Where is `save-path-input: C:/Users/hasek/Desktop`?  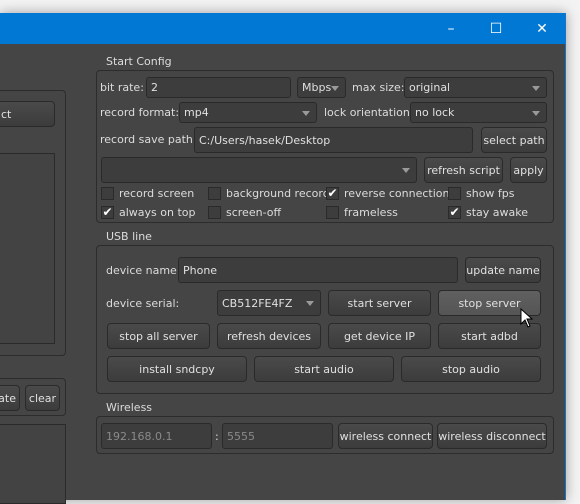 save-path-input: C:/Users/hasek/Desktop is located at coordinates (333, 140).